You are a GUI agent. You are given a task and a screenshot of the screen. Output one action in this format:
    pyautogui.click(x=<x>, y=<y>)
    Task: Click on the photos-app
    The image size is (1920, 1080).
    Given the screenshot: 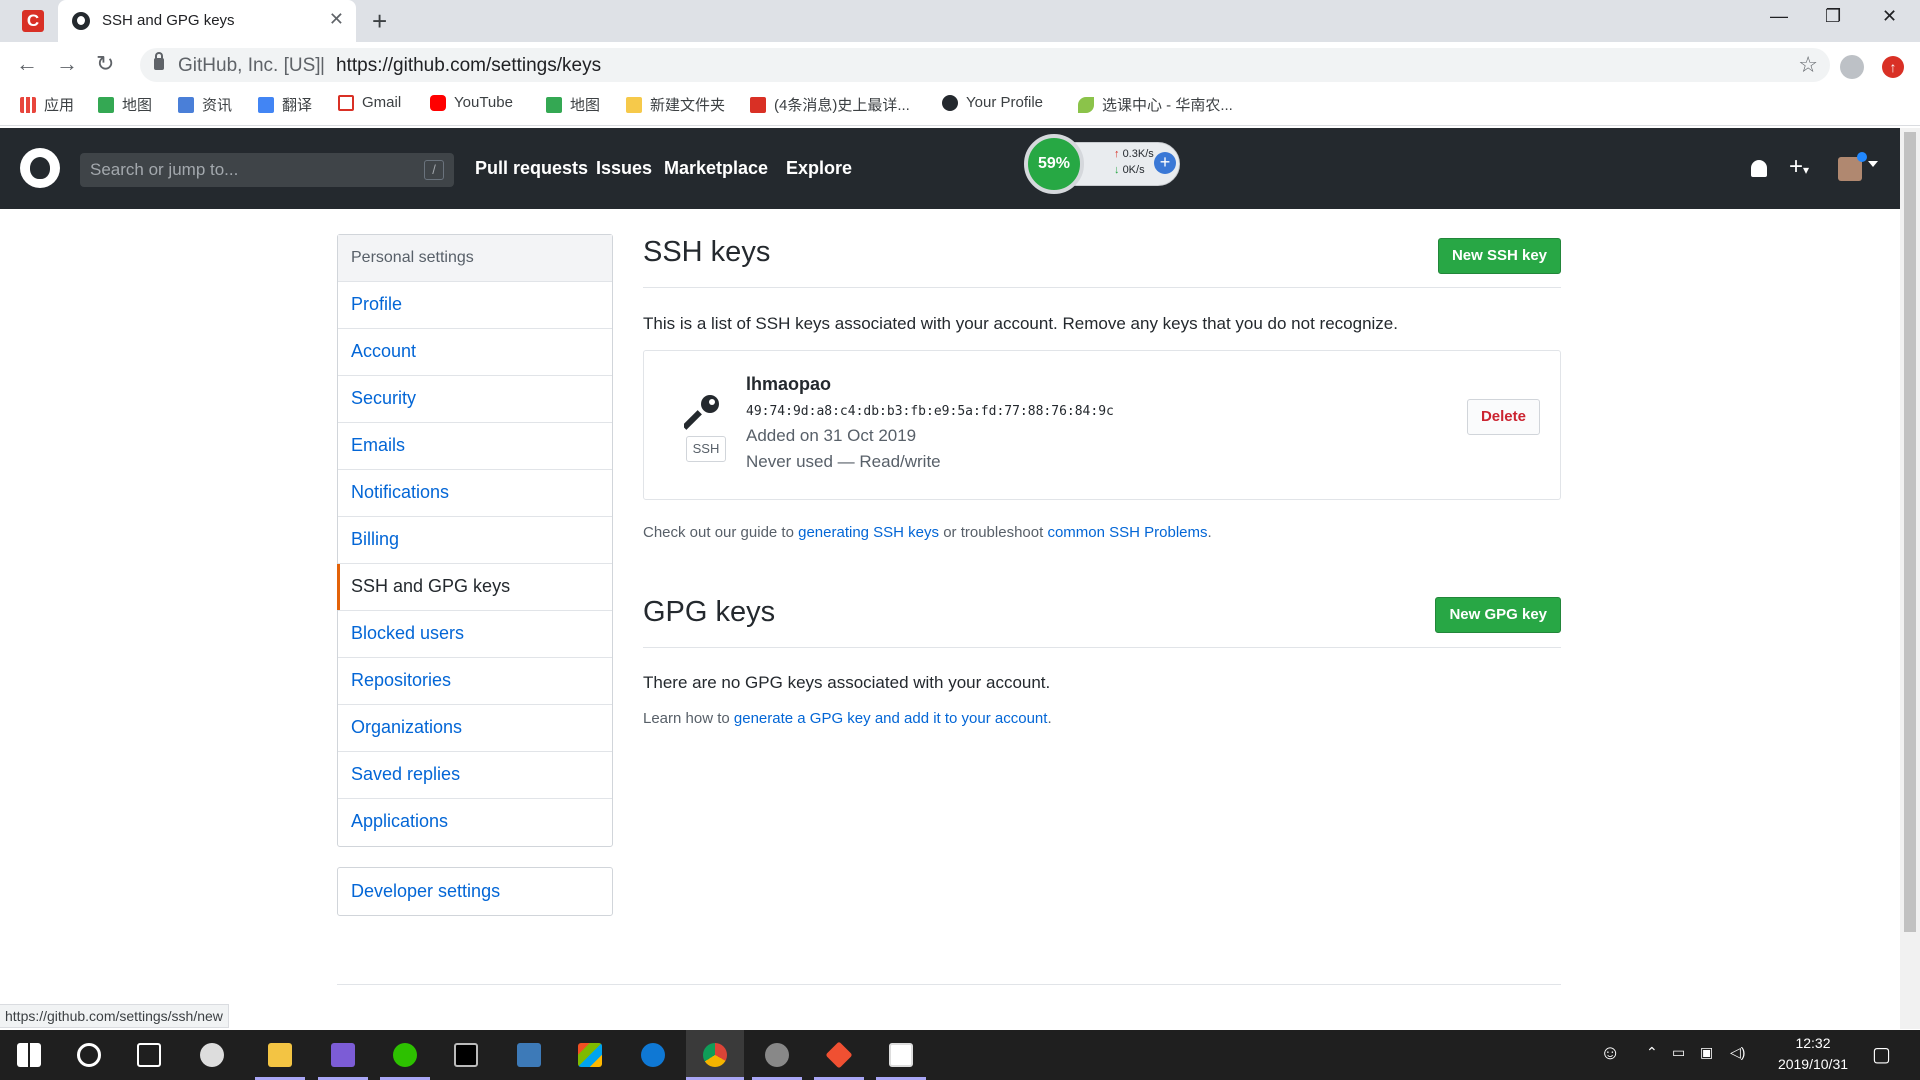 What is the action you would take?
    pyautogui.click(x=901, y=1055)
    